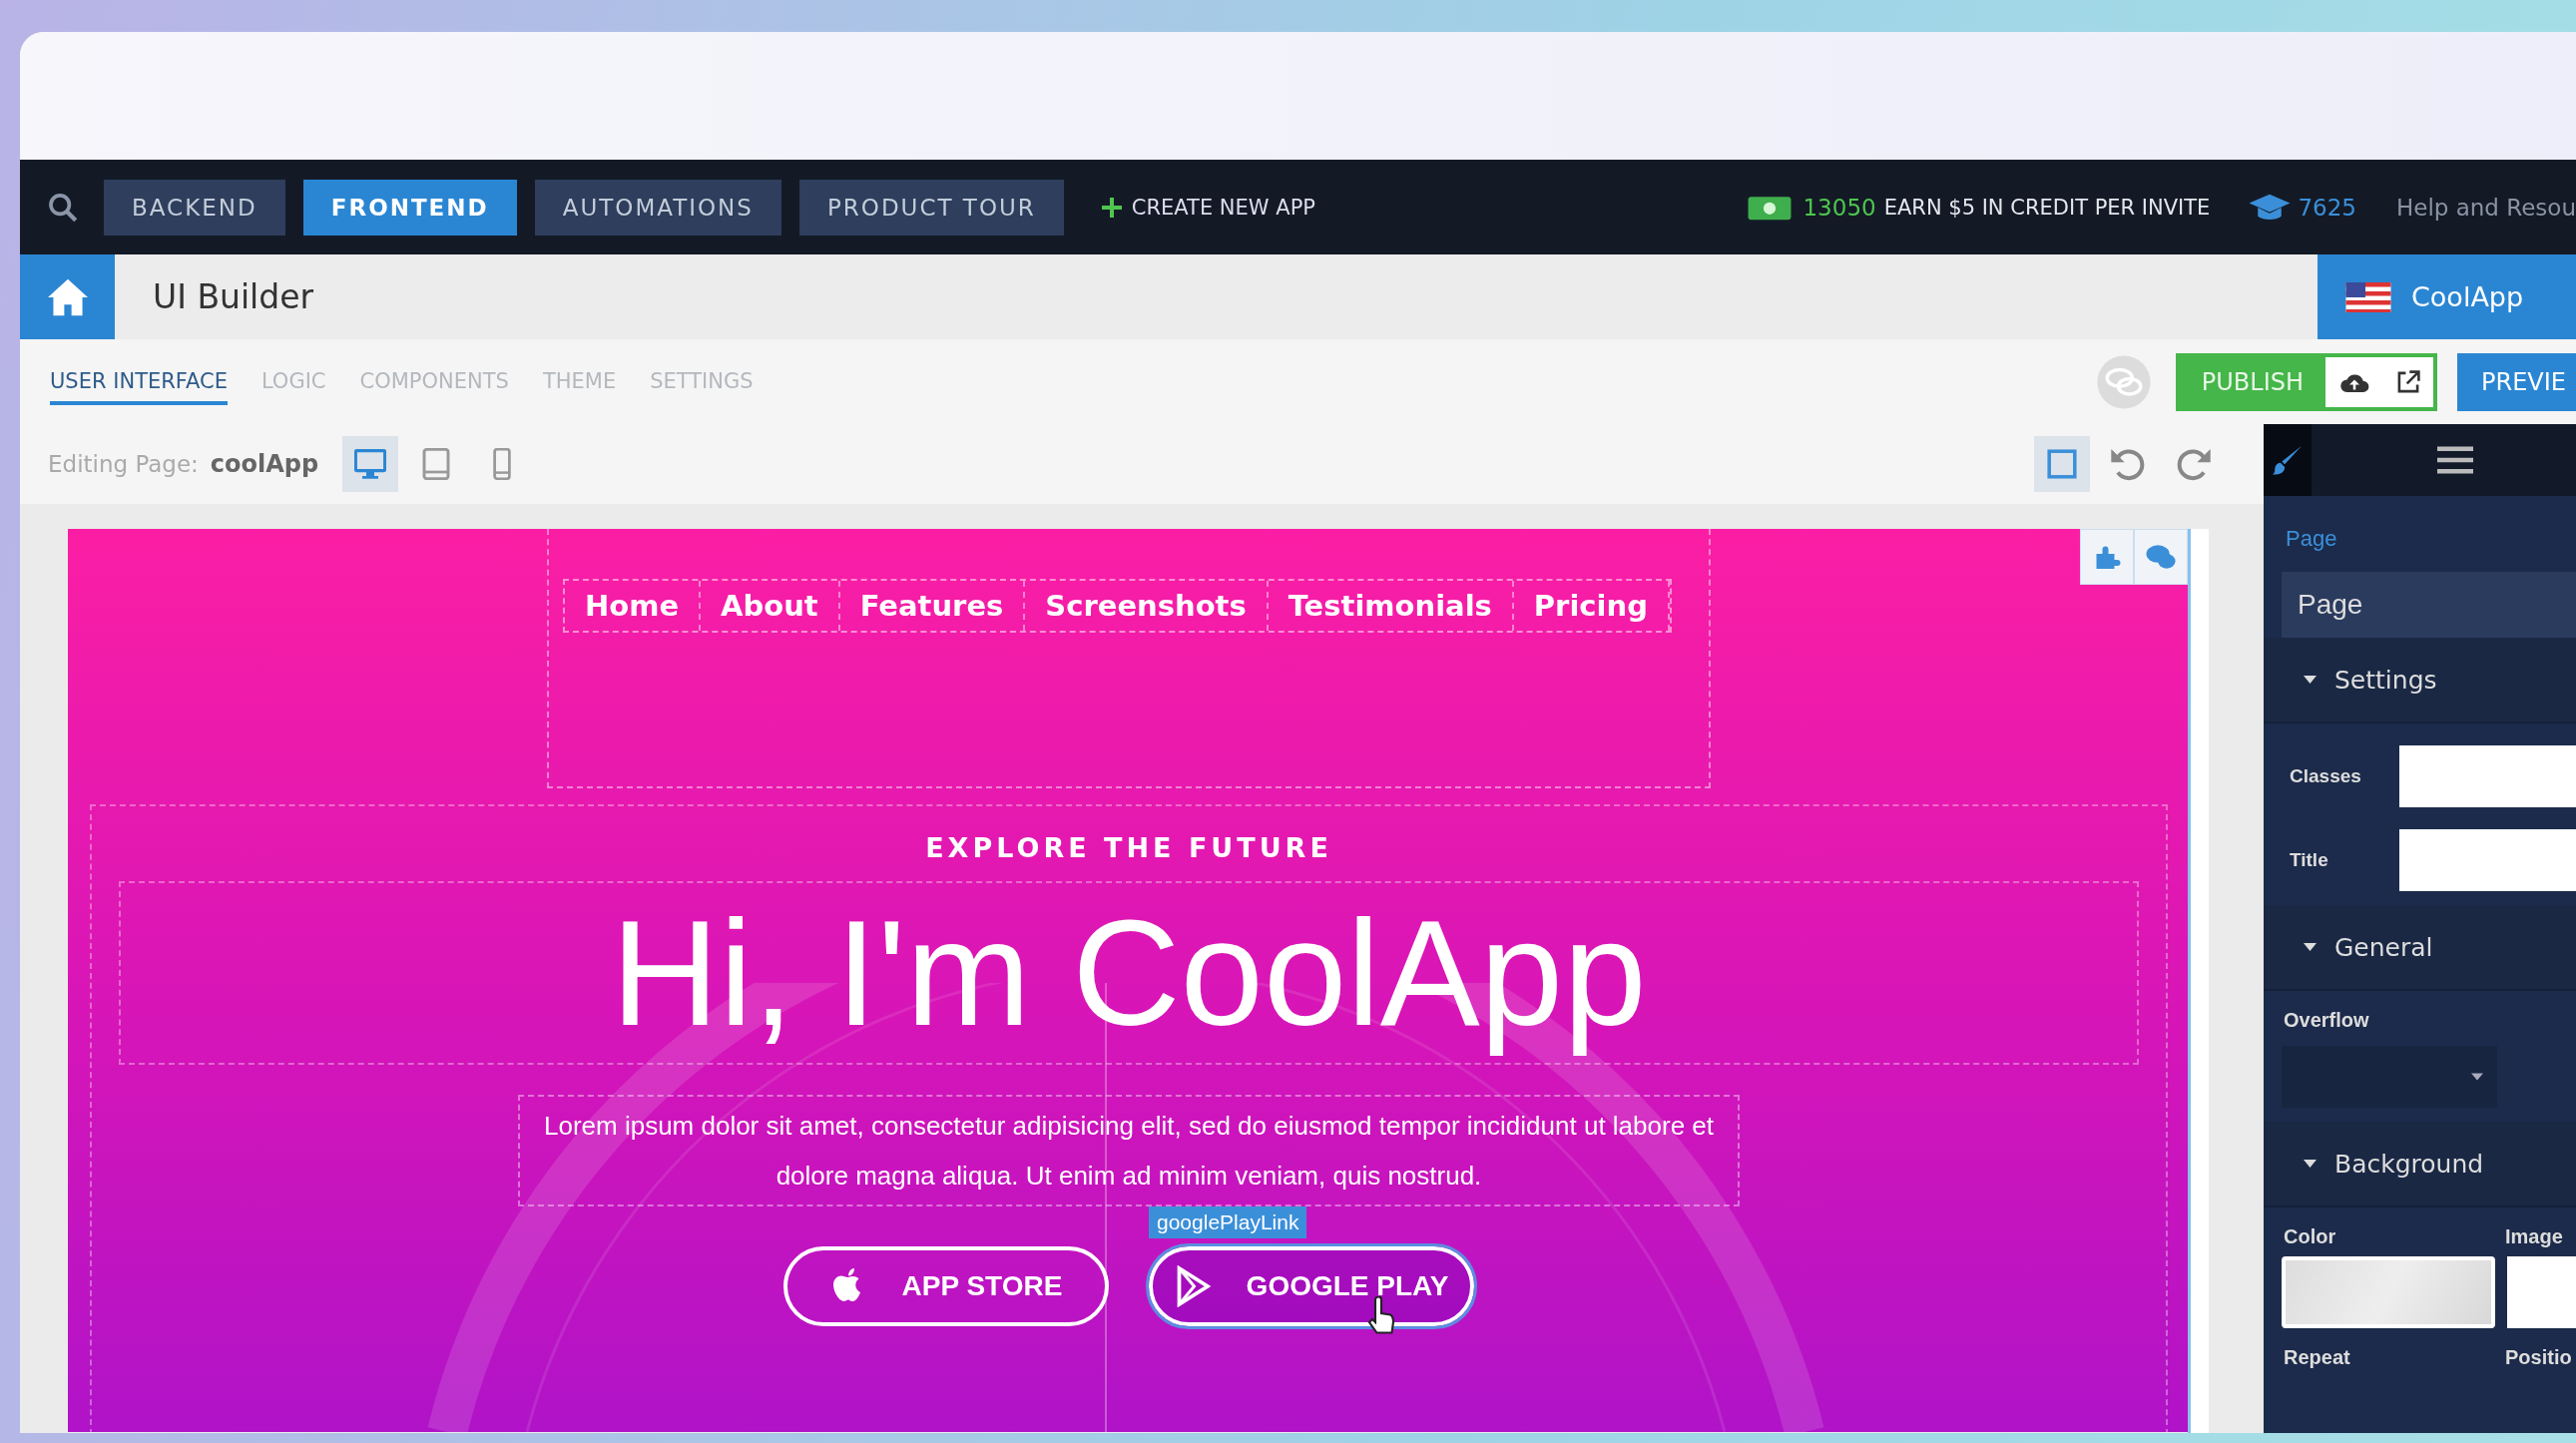 The image size is (2576, 1443). I want to click on field-label: Repeat, so click(2317, 1357).